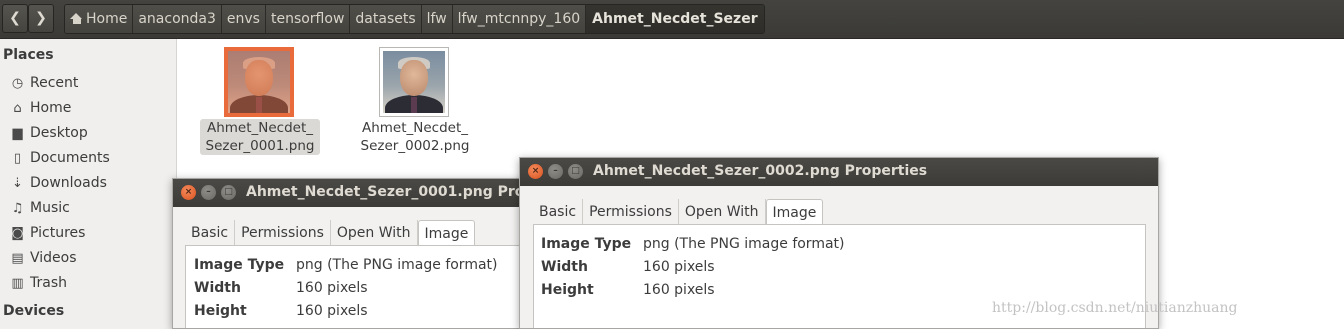  What do you see at coordinates (675, 19) in the screenshot?
I see `breadcrumb-current-folder: Ahmet_Necdet_Sezer` at bounding box center [675, 19].